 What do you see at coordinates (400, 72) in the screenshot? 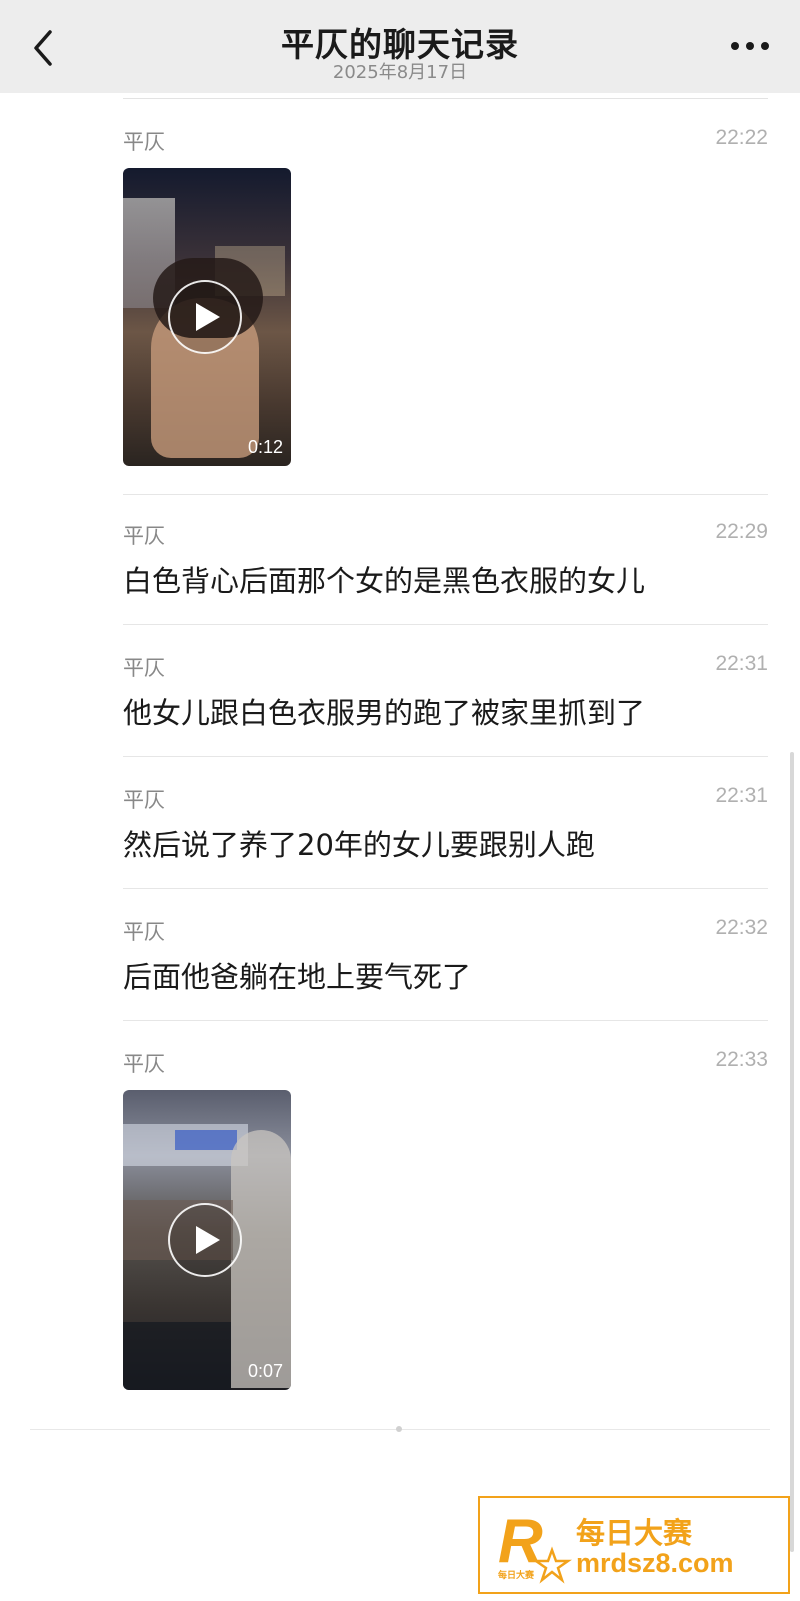
I see `chat-date: 2025年8月17日` at bounding box center [400, 72].